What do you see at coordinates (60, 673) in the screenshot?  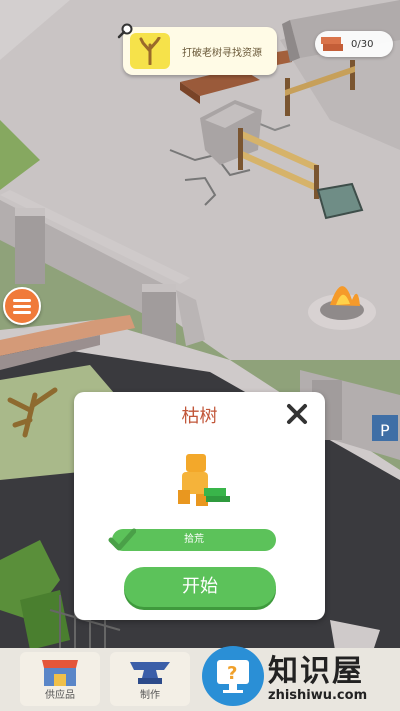 I see `shop-icon` at bounding box center [60, 673].